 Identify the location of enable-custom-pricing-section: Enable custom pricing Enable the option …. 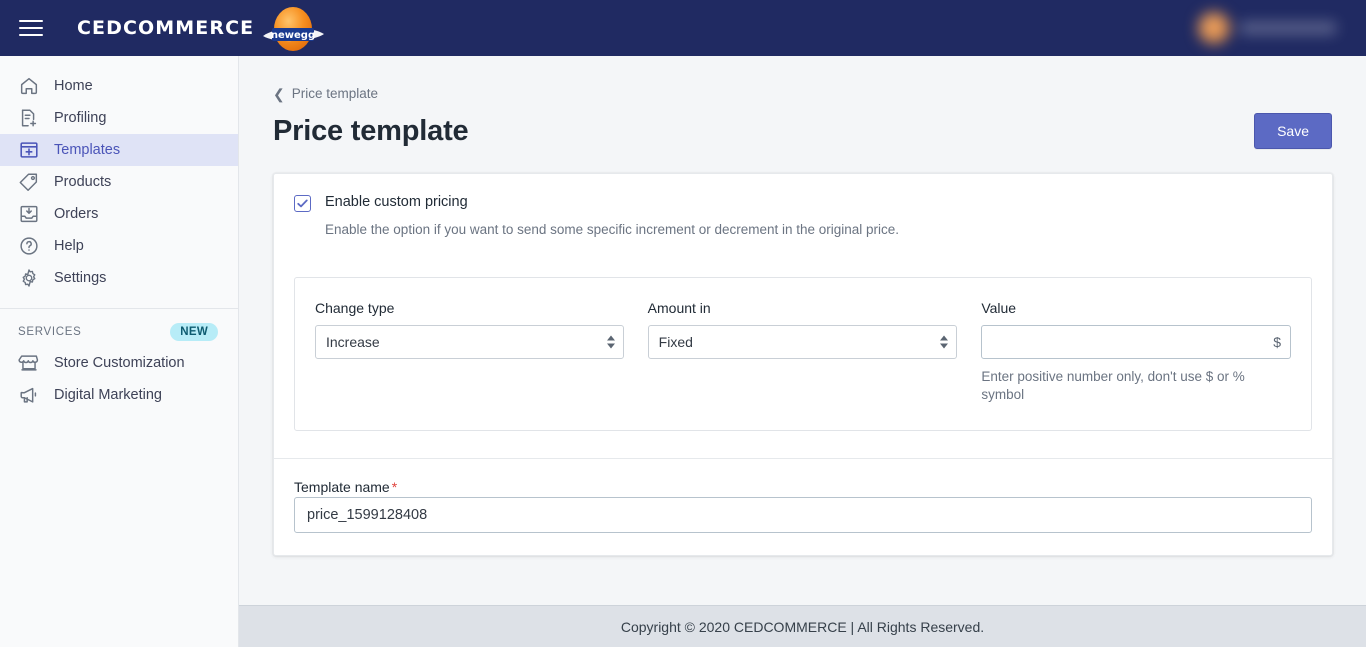
(803, 214).